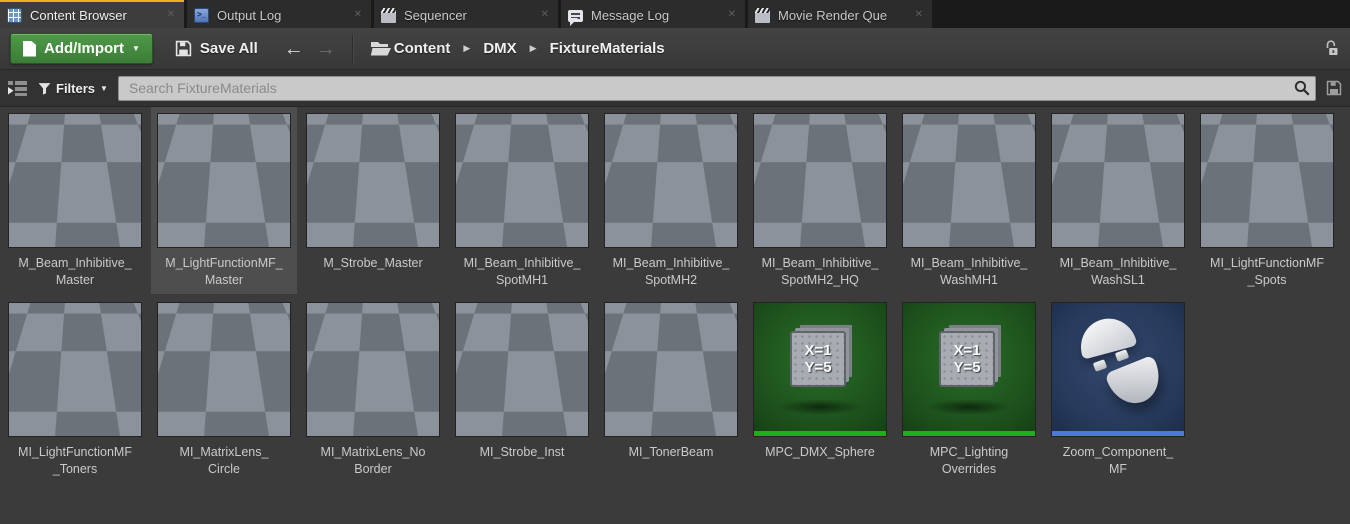 The width and height of the screenshot is (1350, 524). I want to click on asset-mi-strobe-inst: MI_Strobe_Inst, so click(522, 389).